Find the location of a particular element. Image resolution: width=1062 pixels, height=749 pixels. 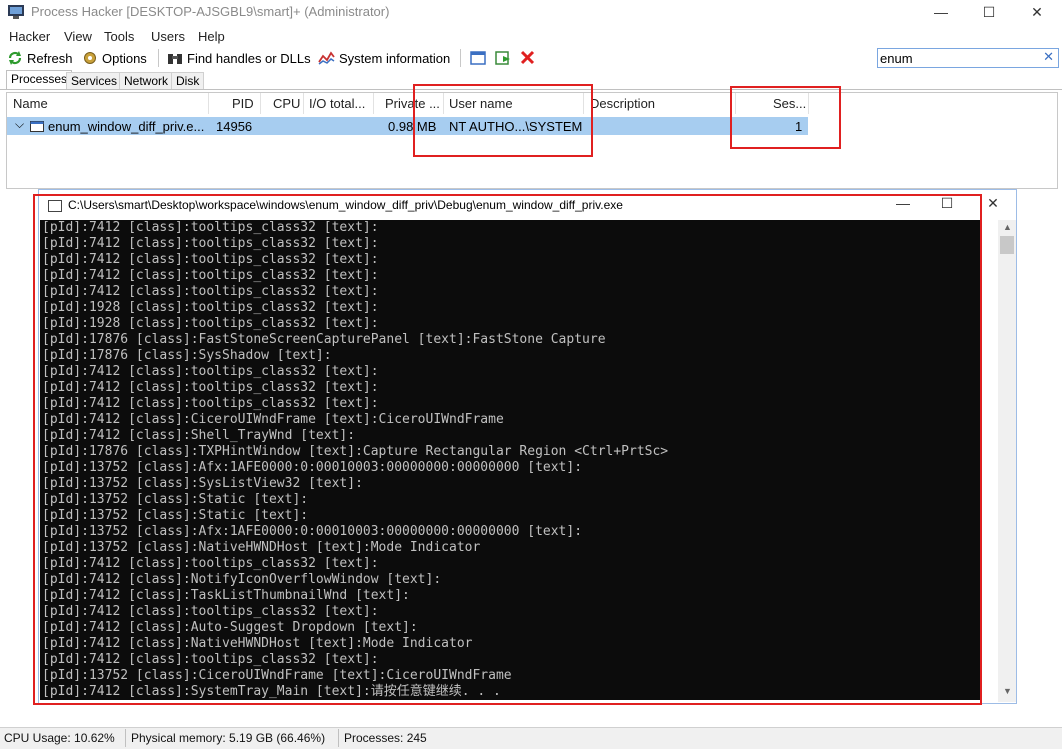

column-cpu: CPU is located at coordinates (286, 103).